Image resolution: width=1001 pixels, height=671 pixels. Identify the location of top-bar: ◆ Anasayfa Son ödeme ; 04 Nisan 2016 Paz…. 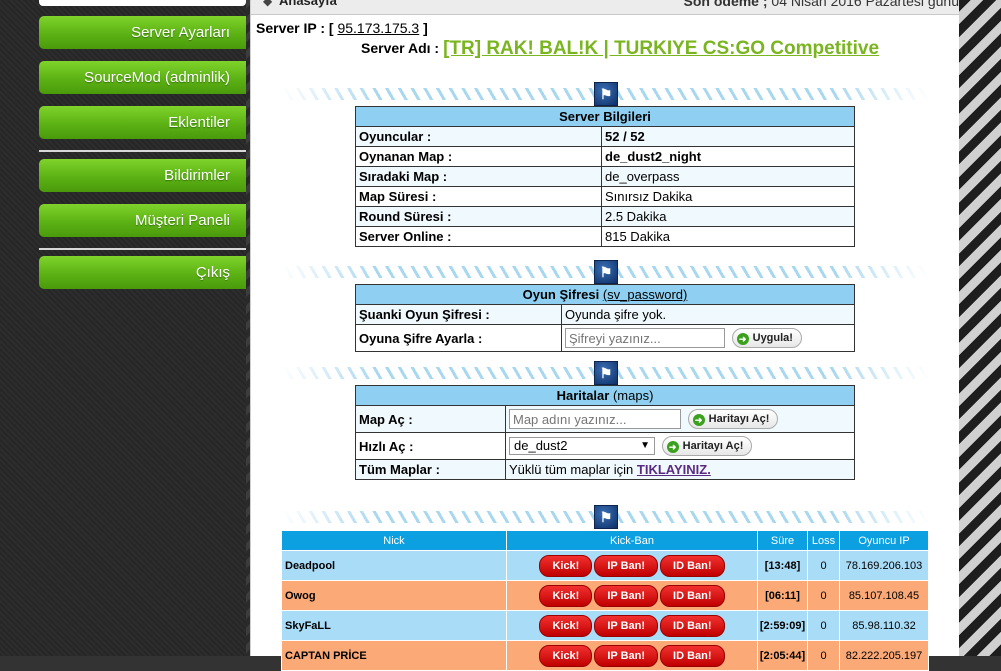
(605, 7).